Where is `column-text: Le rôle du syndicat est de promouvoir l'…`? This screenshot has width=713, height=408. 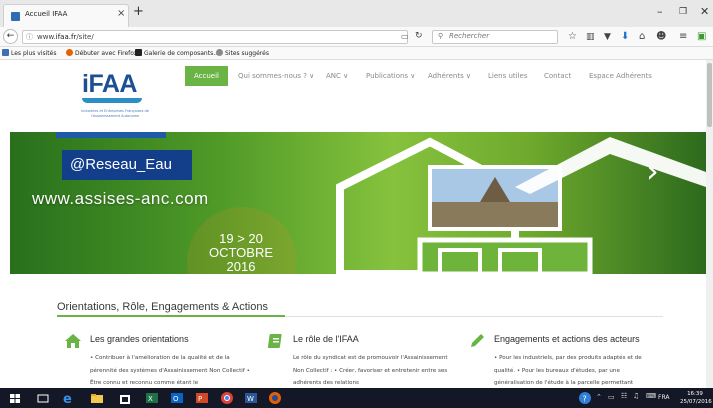
column-text: Le rôle du syndicat est de promouvoir l'… is located at coordinates (370, 370).